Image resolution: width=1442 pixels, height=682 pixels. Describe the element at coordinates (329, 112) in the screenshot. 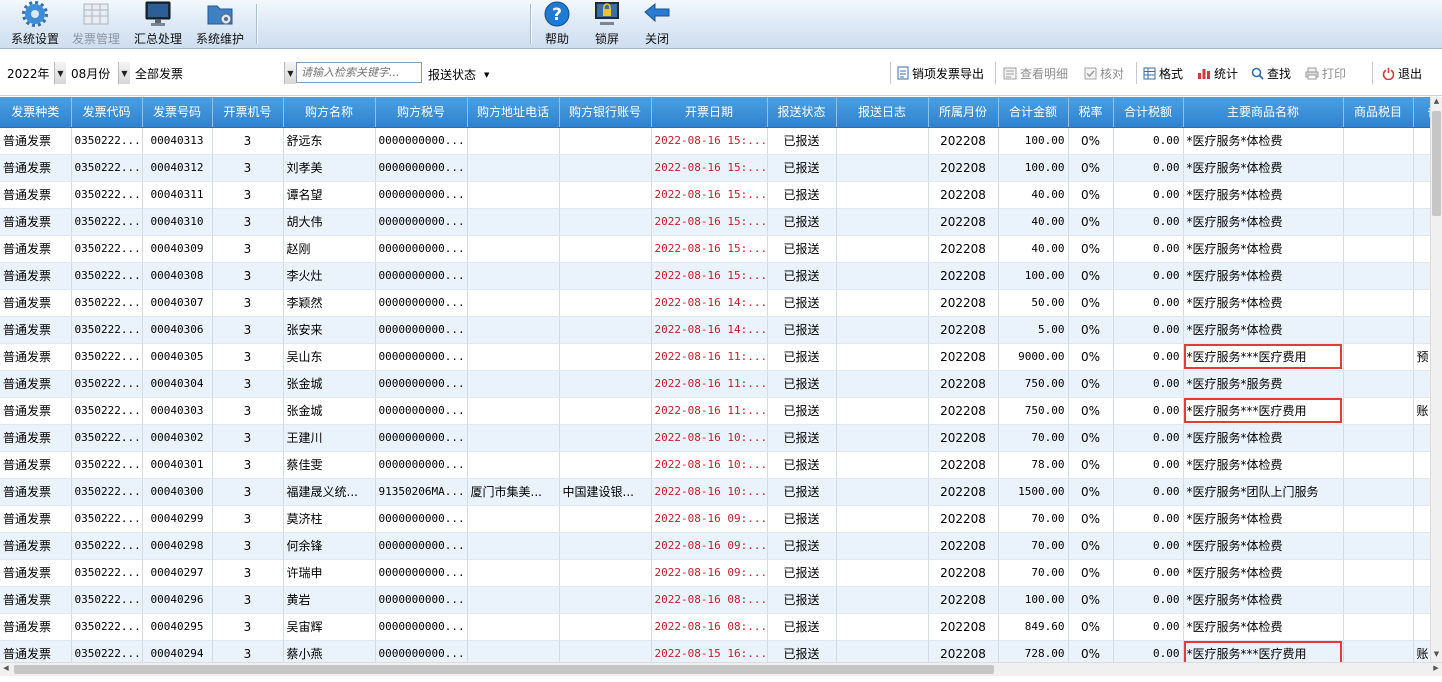

I see `column-header: 购方名称` at that location.